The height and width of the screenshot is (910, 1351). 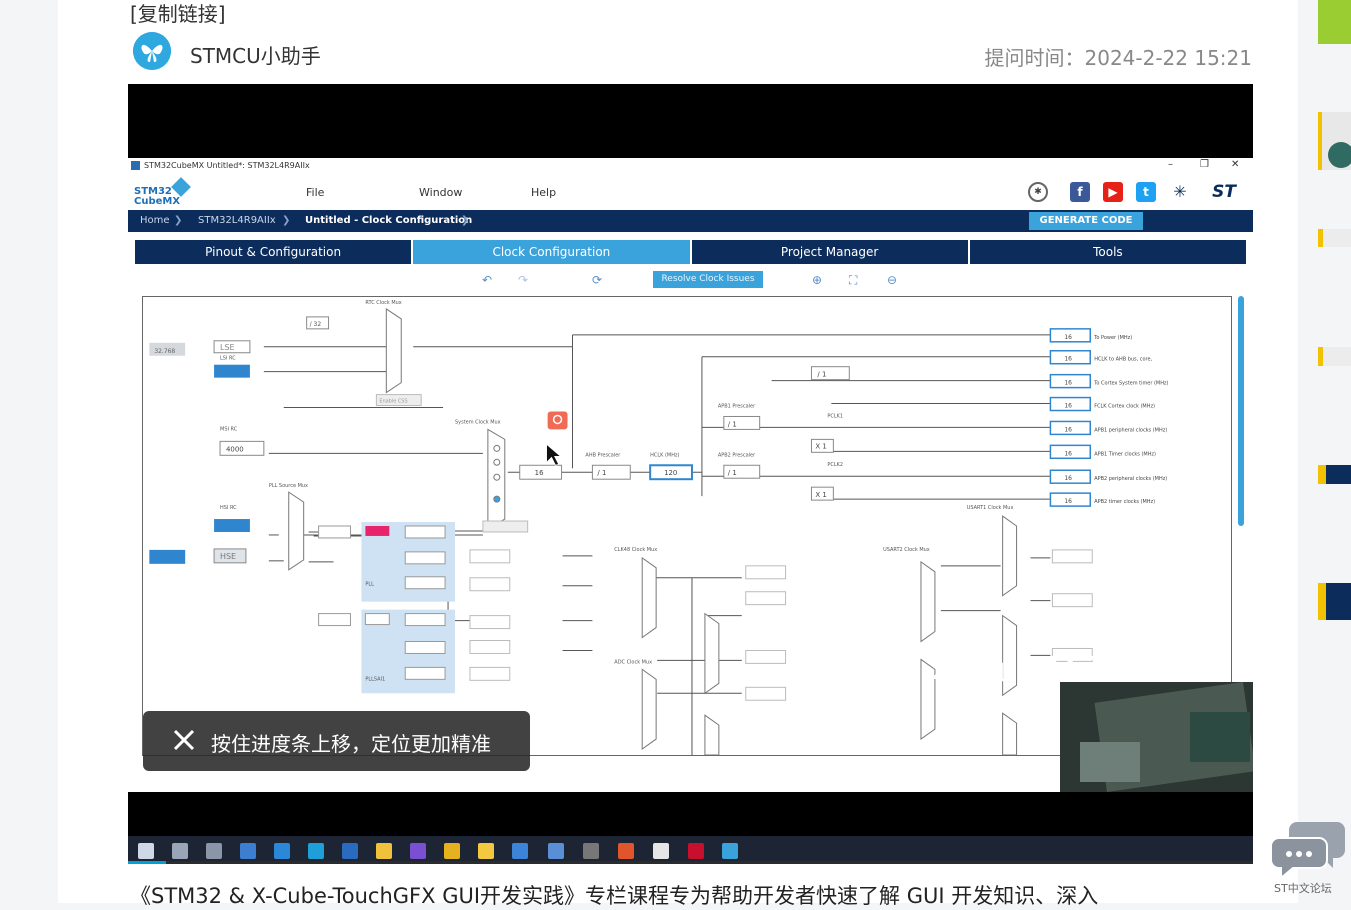 What do you see at coordinates (316, 851) in the screenshot?
I see `edge-icon` at bounding box center [316, 851].